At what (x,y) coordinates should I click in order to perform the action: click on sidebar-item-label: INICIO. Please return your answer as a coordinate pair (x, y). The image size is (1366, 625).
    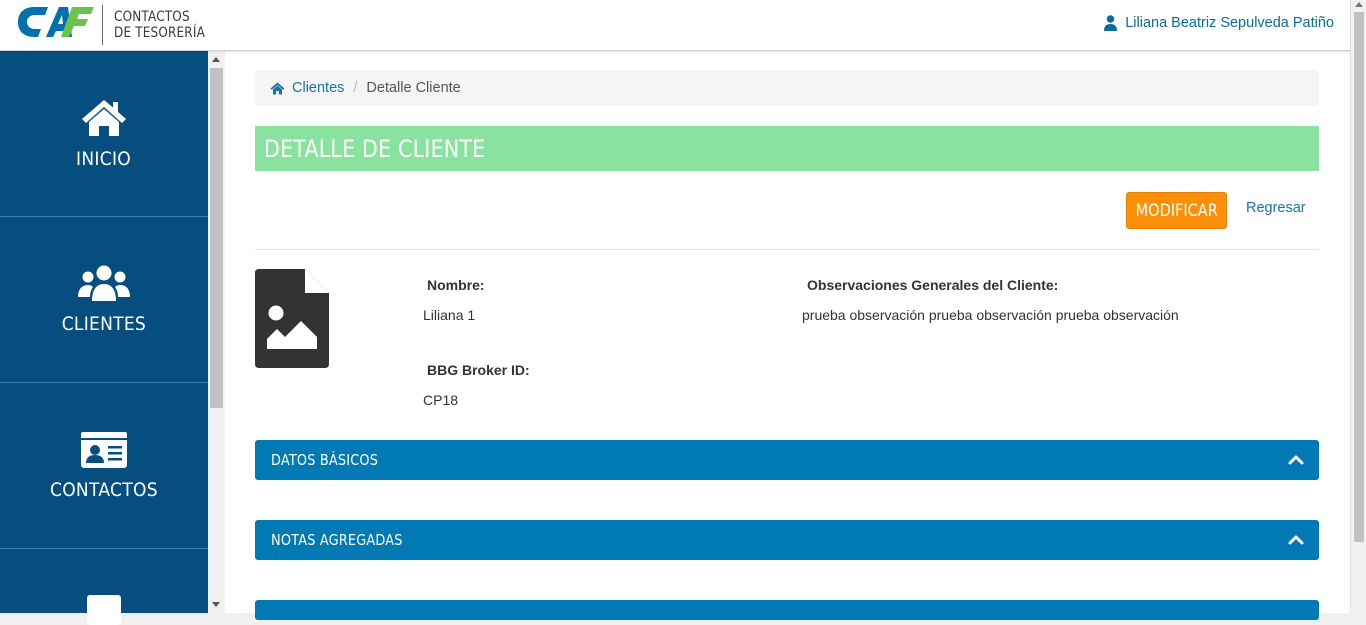
    Looking at the image, I should click on (104, 158).